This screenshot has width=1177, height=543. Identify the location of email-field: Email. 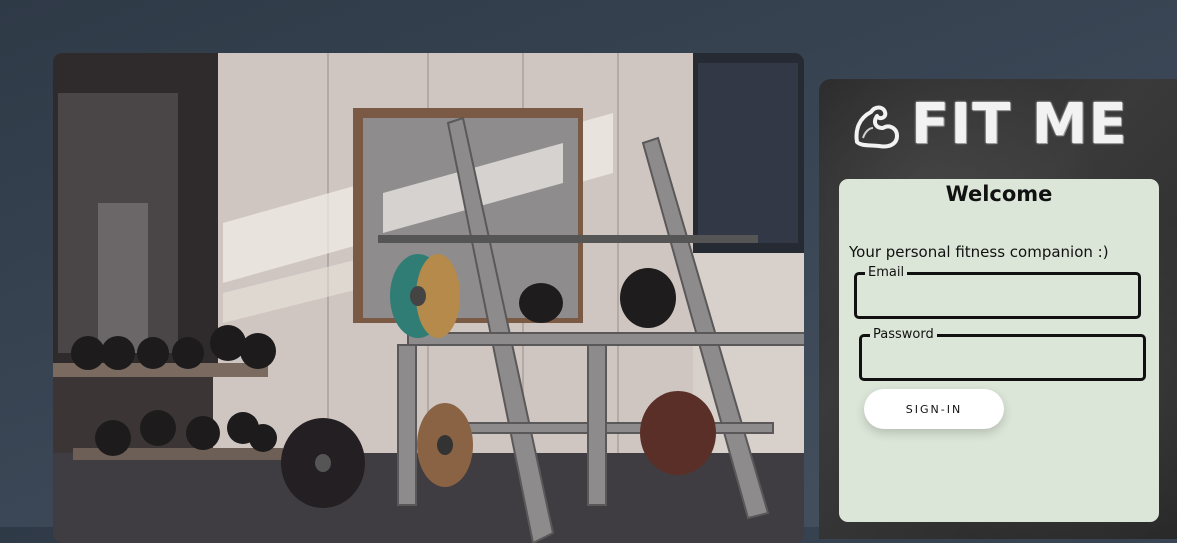
(997, 292).